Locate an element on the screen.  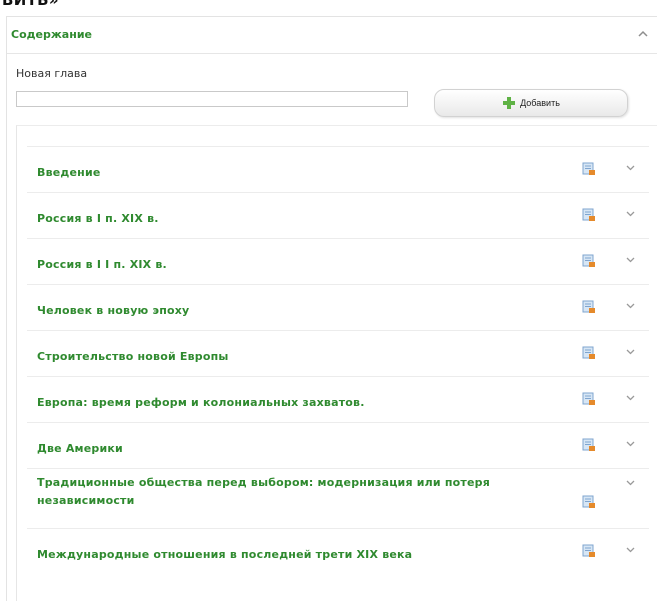
panel-header: Содержание is located at coordinates (332, 35).